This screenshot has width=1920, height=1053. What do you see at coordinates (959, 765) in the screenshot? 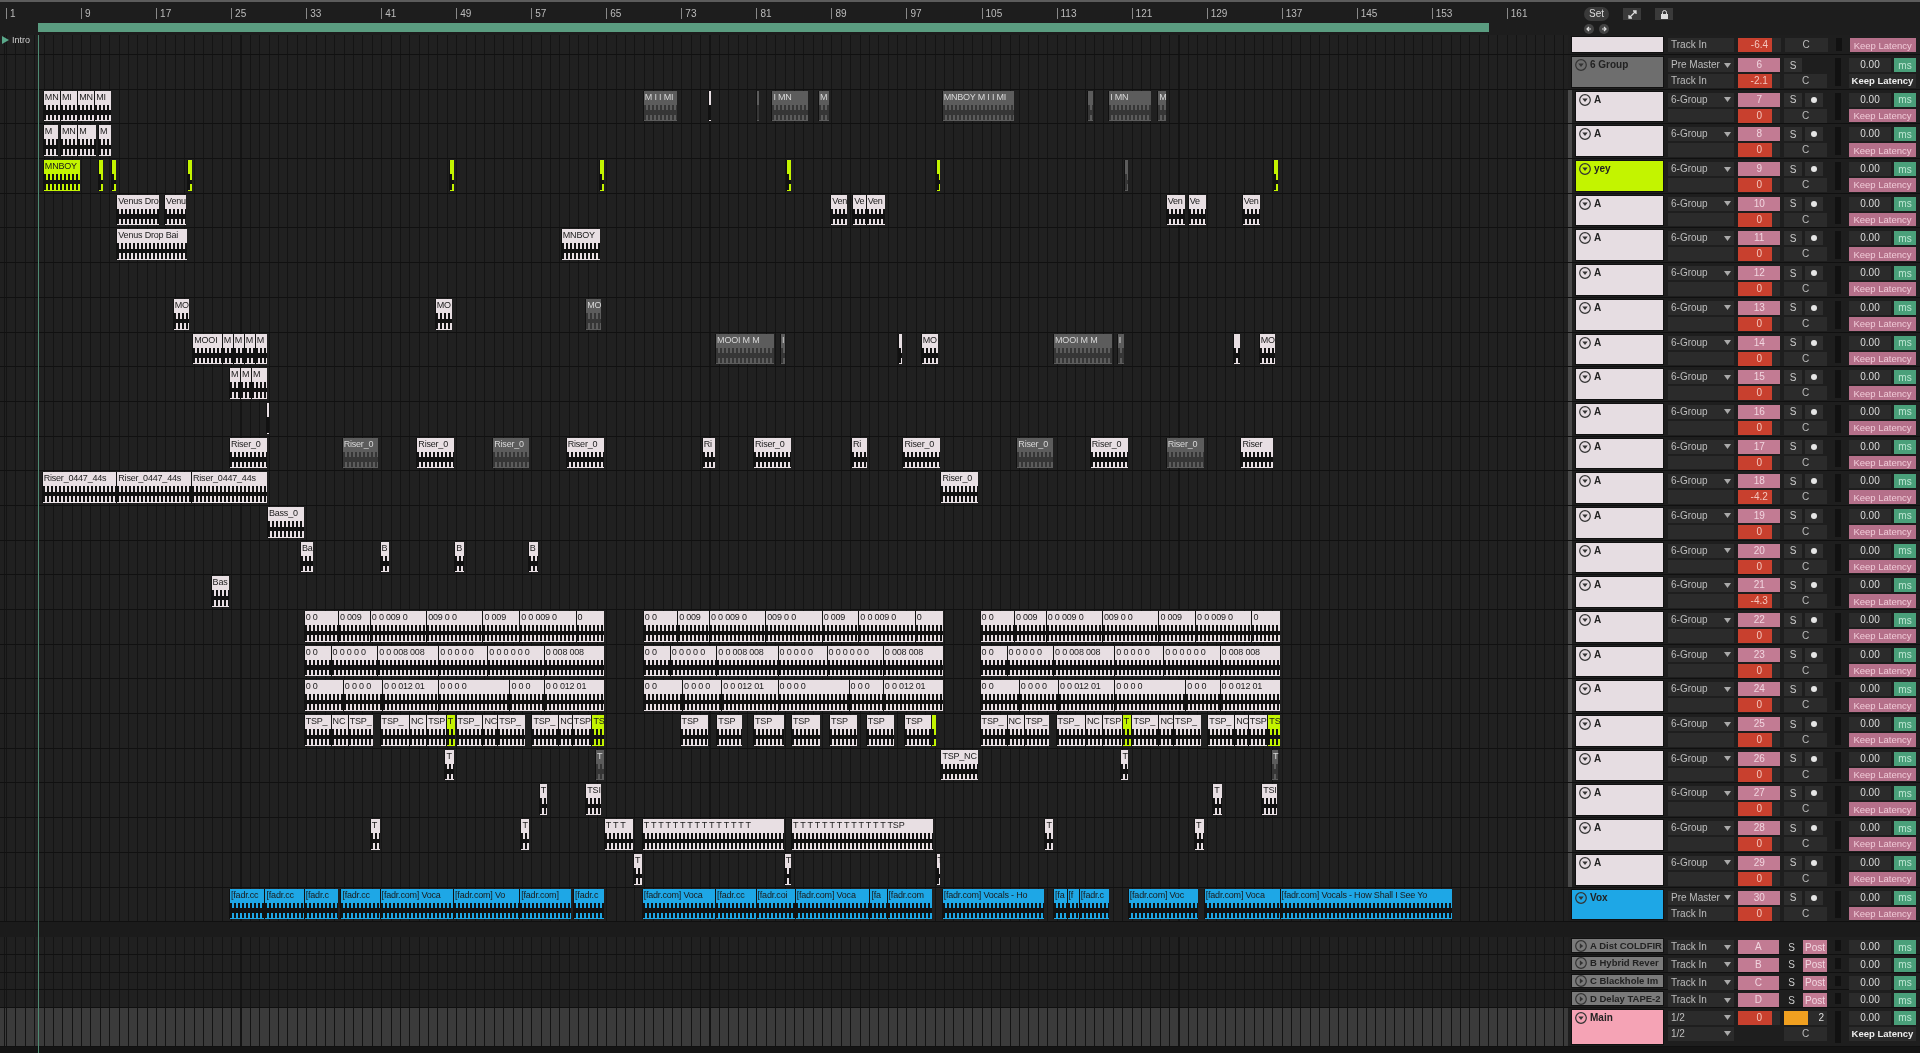
I see `audio-clip: TSP_NC` at bounding box center [959, 765].